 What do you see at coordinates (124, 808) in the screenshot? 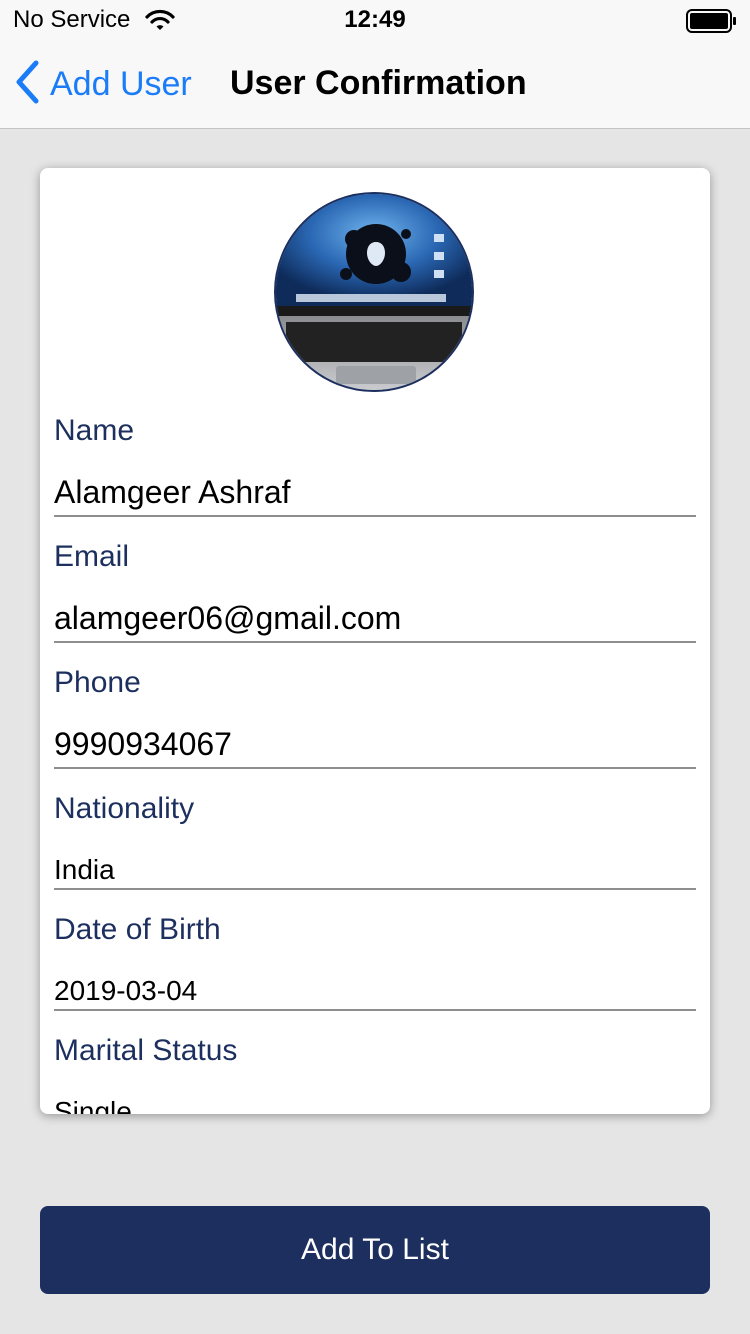
I see `field-label: Nationality` at bounding box center [124, 808].